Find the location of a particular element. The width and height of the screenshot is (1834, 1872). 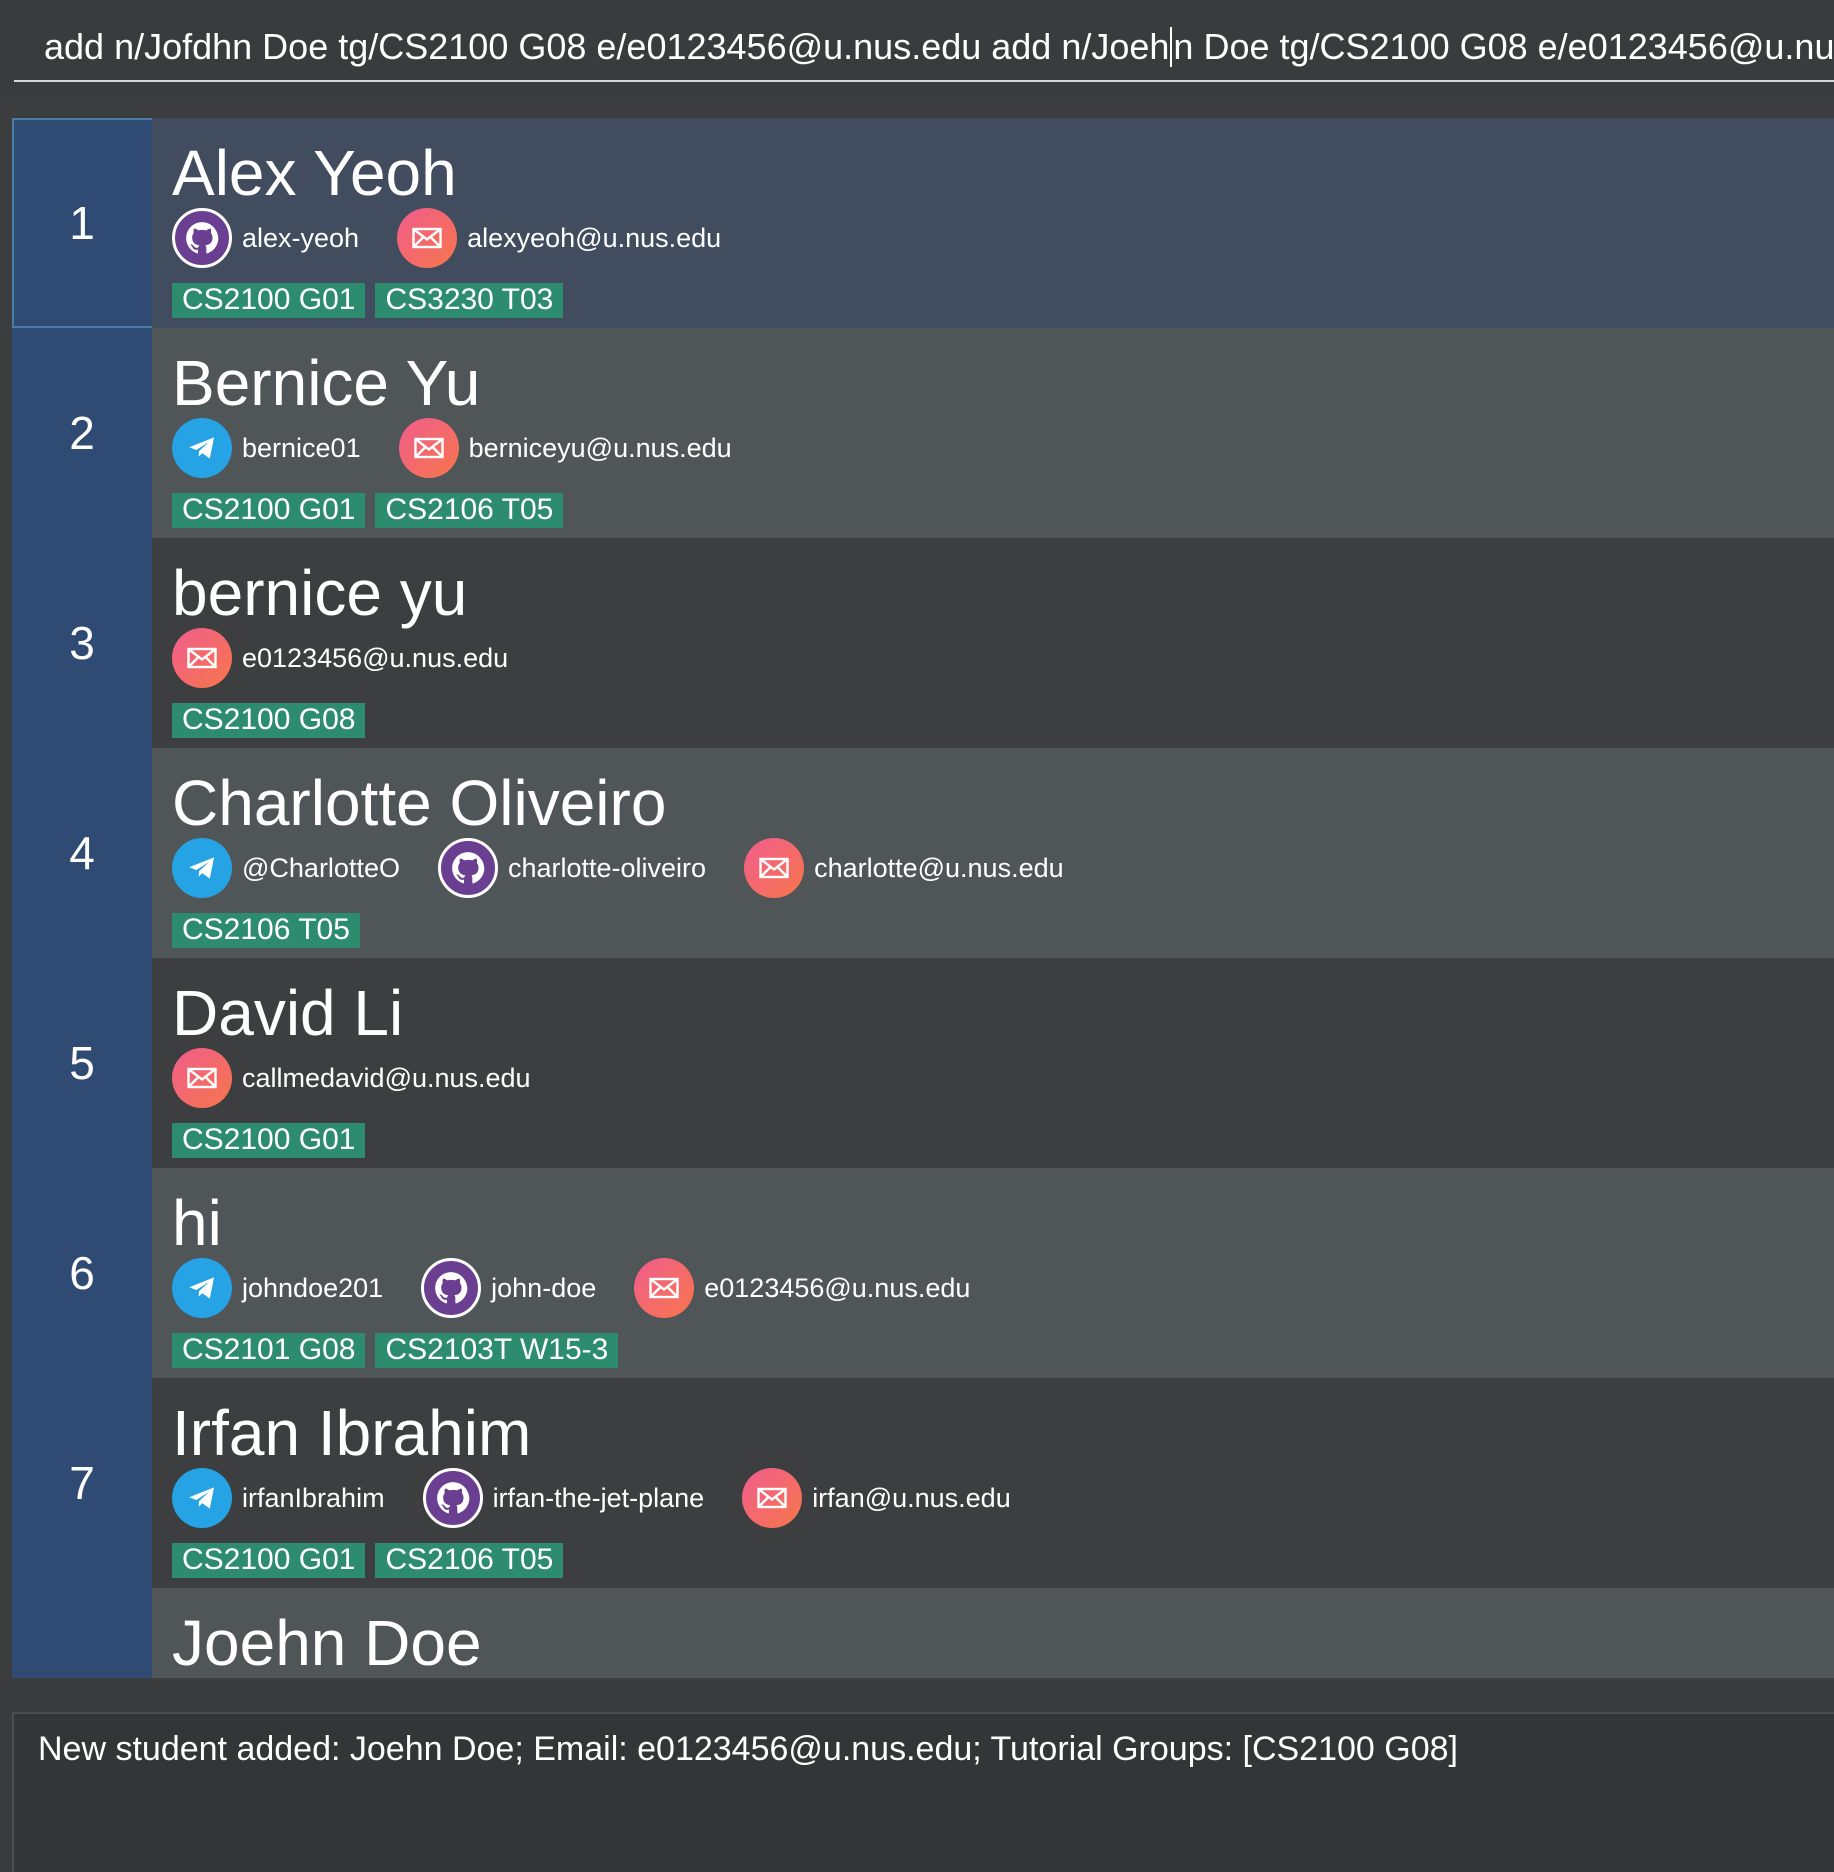

contact-value: irfan@u.nus.edu is located at coordinates (911, 1497).